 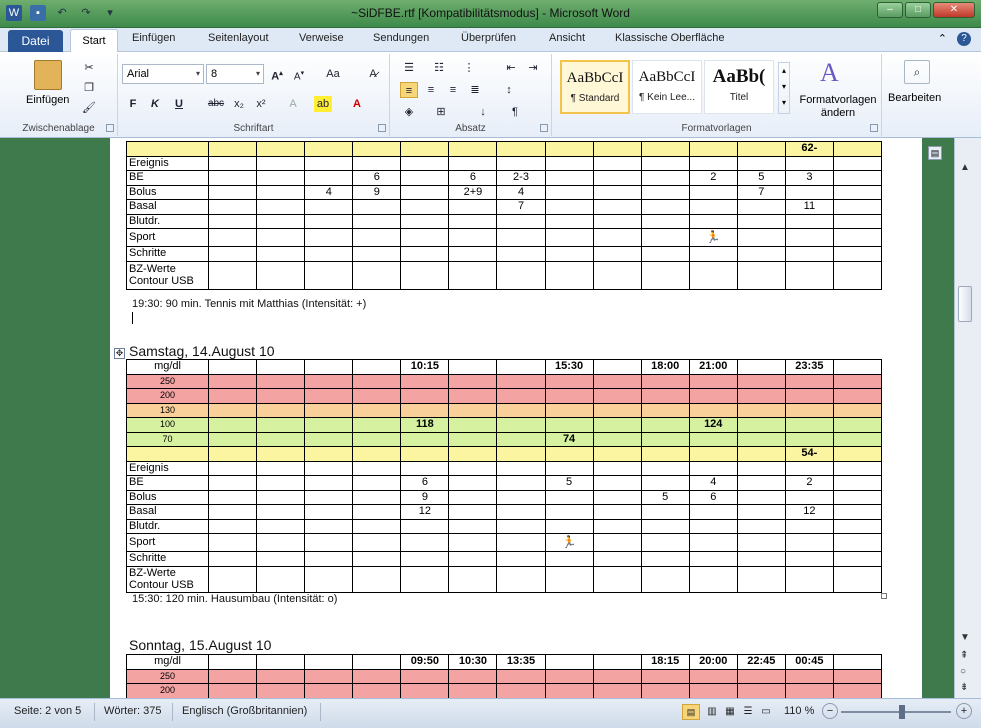 I want to click on paste-icon, so click(x=48, y=75).